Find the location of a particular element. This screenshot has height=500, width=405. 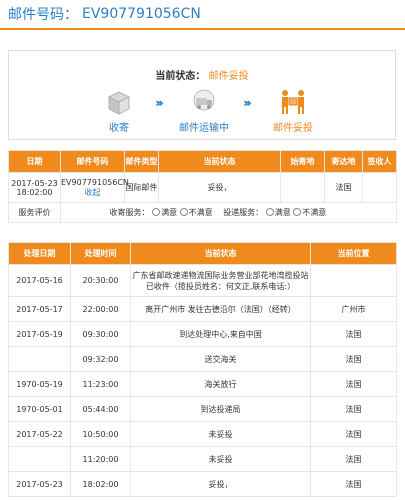

step-in-transit: 邮件运输中 is located at coordinates (204, 110).